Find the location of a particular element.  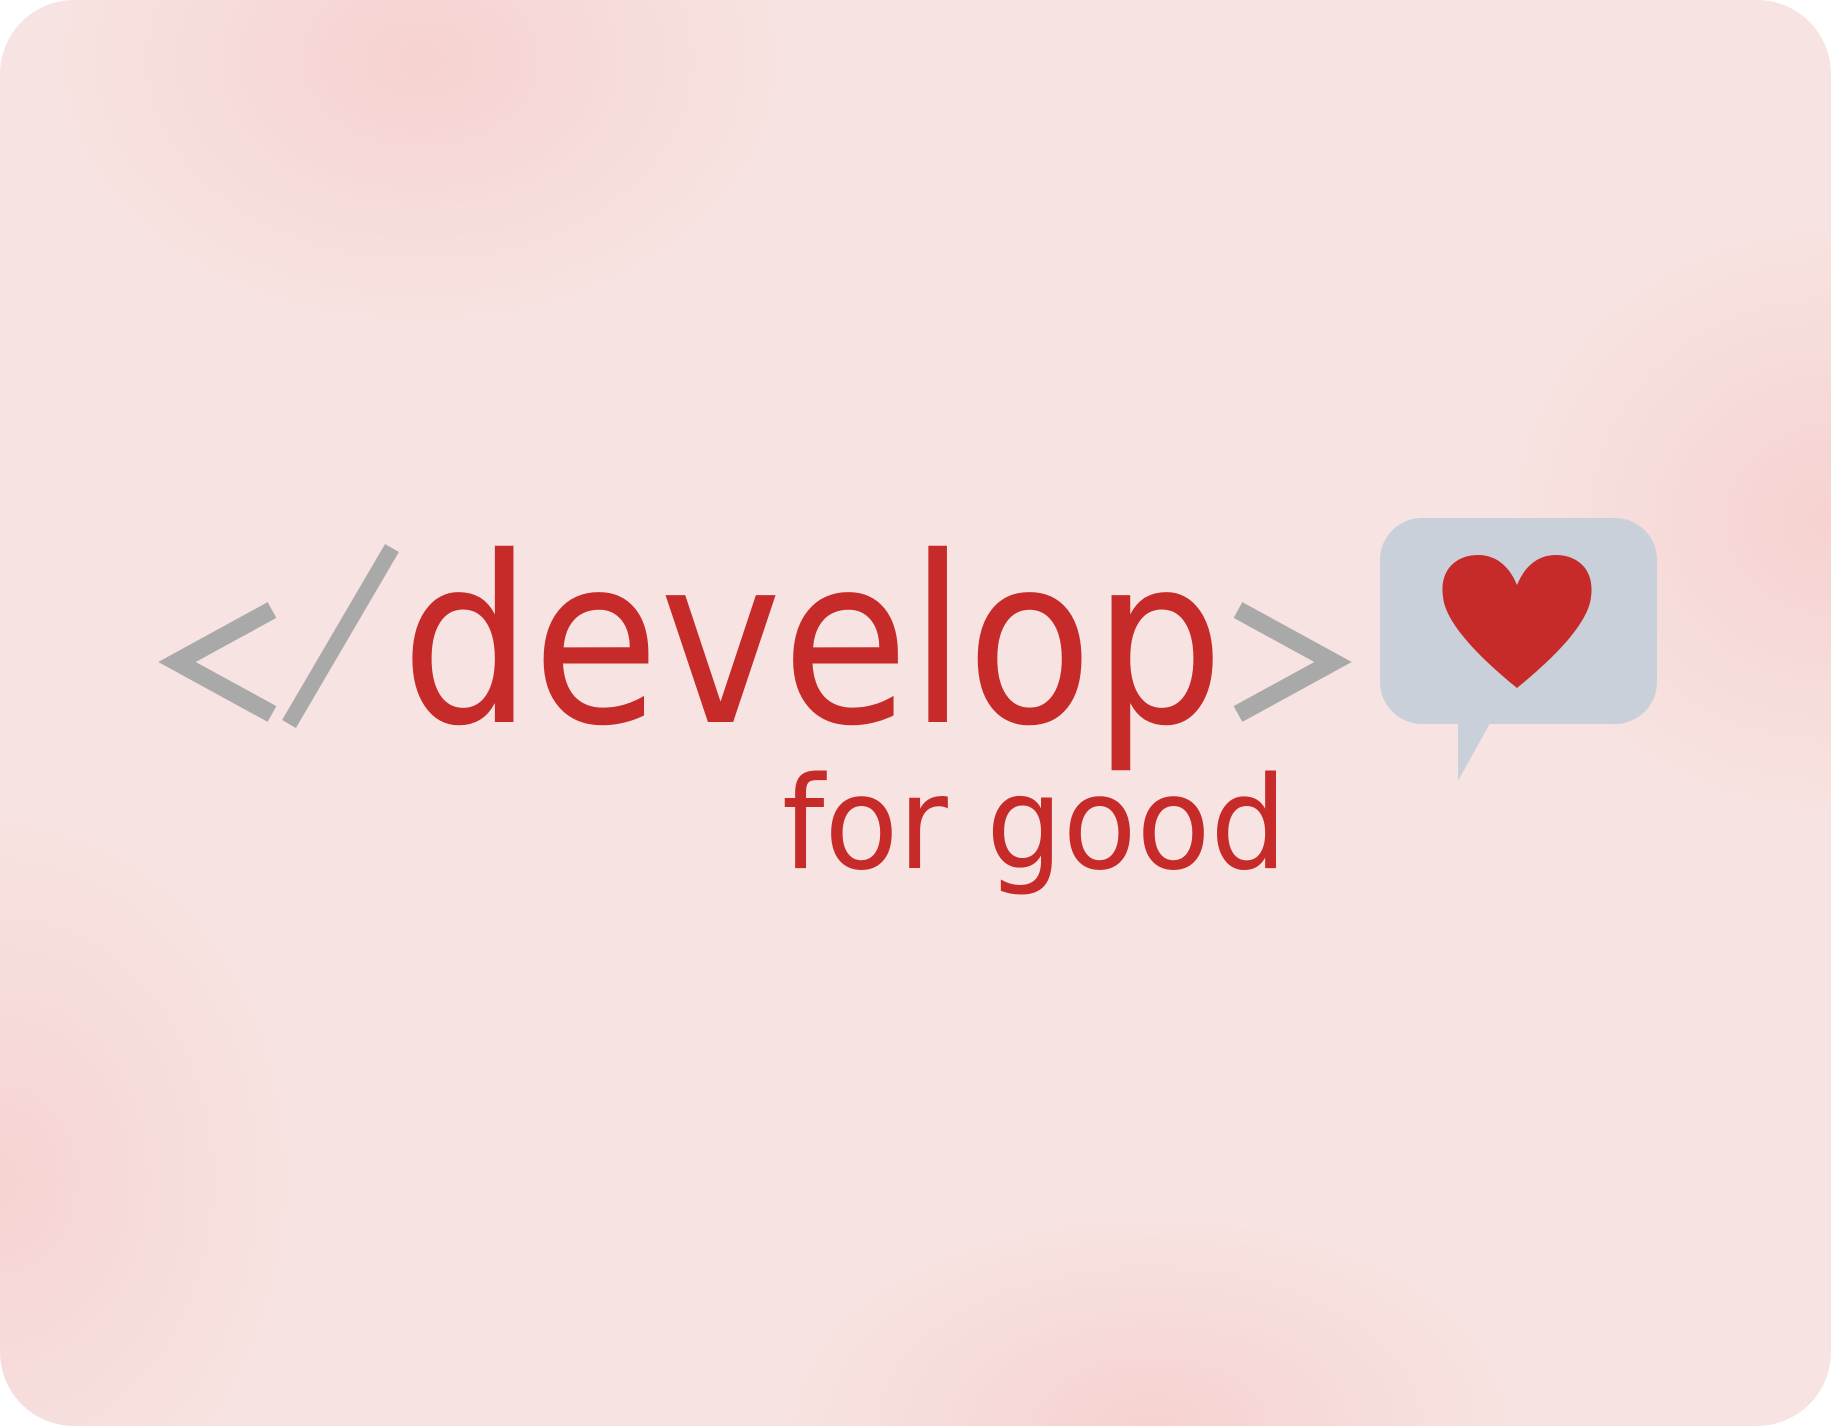

code-bracket-close-icon is located at coordinates (1292, 662).